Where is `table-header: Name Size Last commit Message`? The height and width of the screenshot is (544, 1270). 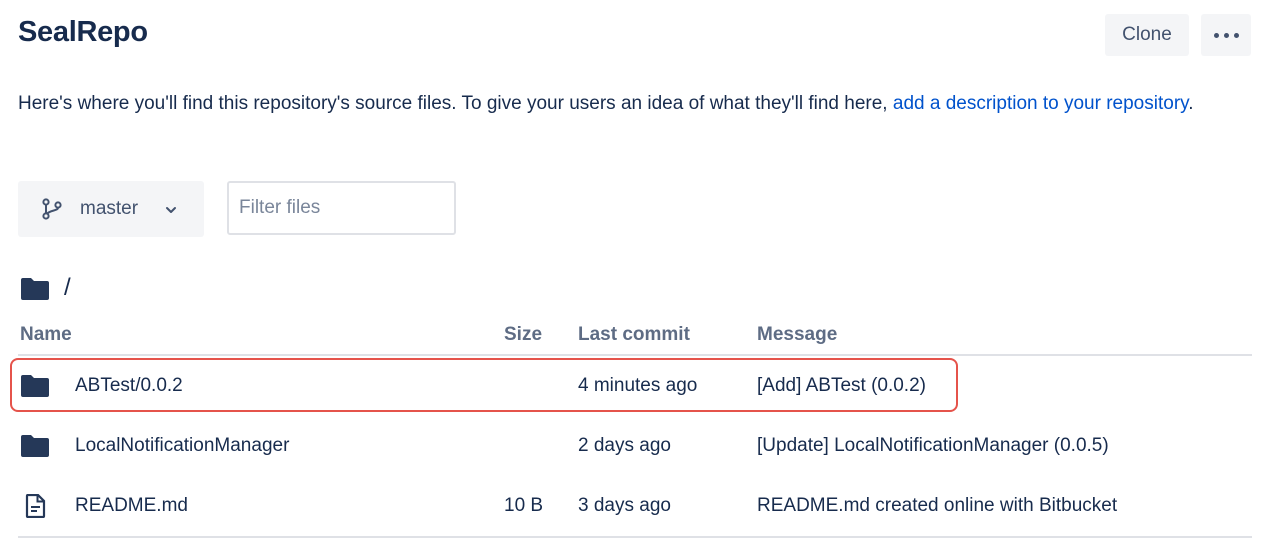
table-header: Name Size Last commit Message is located at coordinates (635, 335).